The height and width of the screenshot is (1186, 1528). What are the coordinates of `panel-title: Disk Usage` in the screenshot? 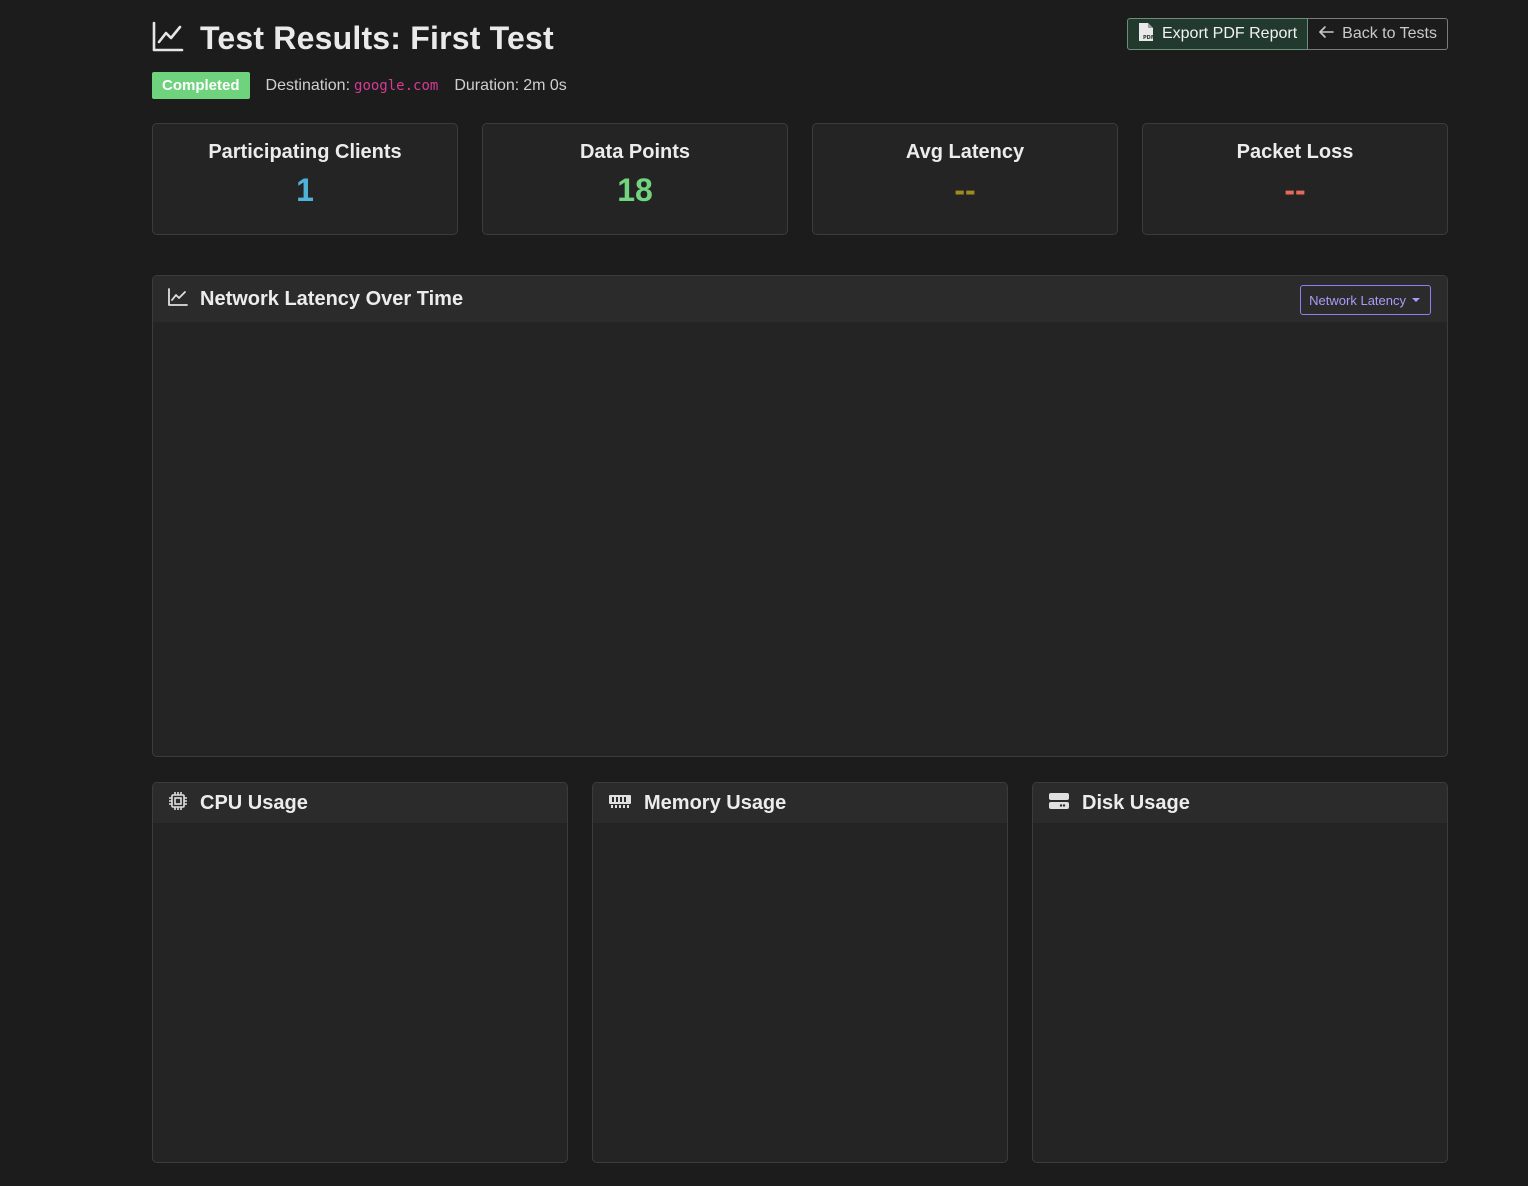 It's located at (1136, 802).